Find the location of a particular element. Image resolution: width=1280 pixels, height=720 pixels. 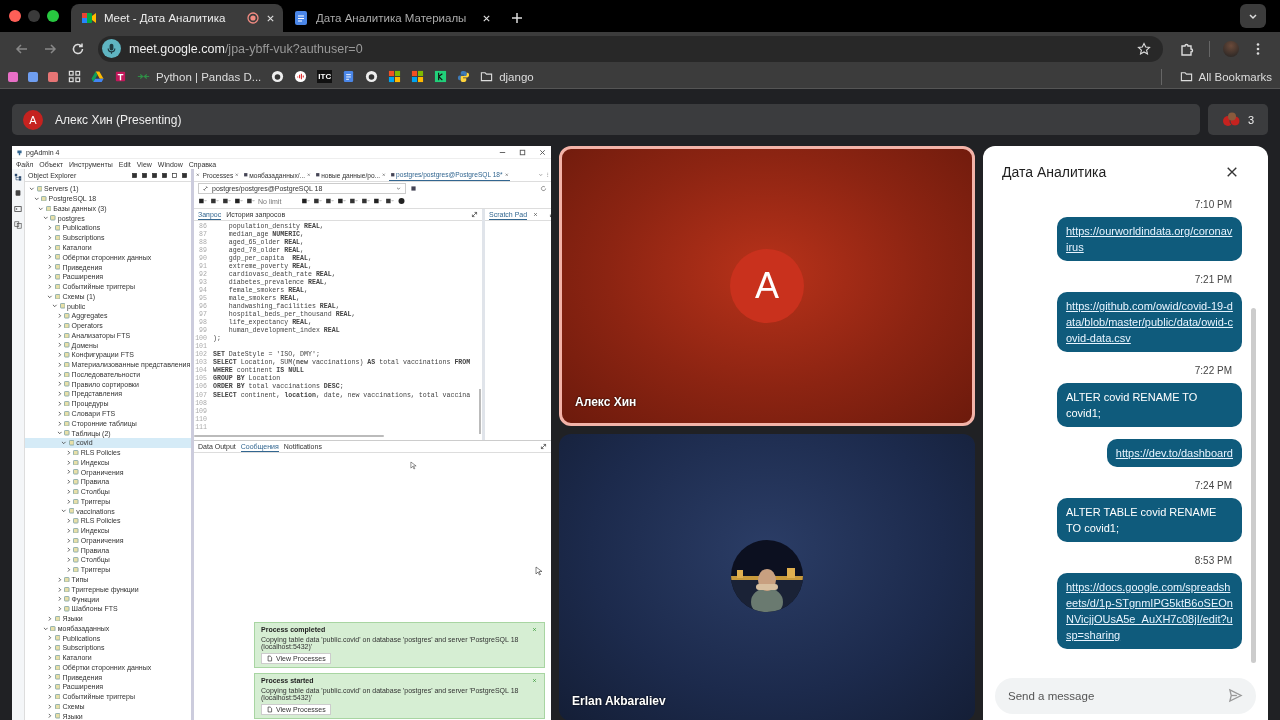

snake-icon is located at coordinates (464, 76).